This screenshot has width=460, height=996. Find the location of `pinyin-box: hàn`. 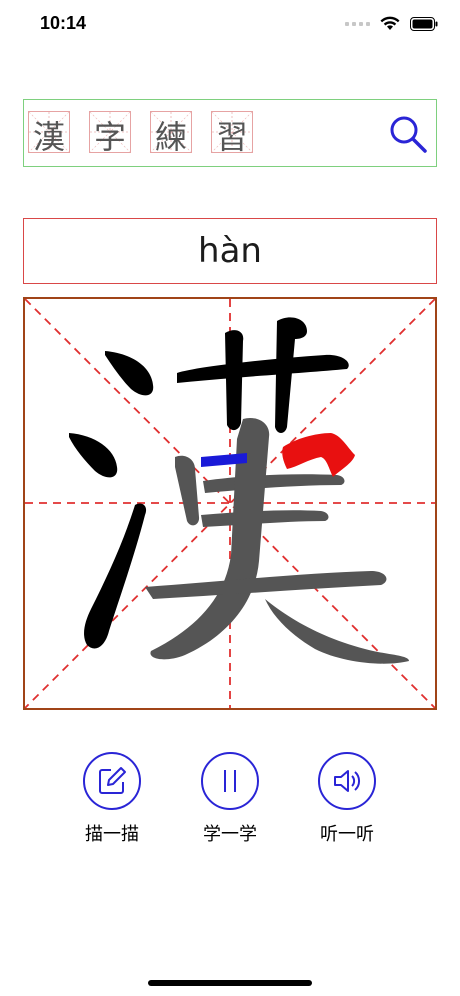

pinyin-box: hàn is located at coordinates (230, 251).